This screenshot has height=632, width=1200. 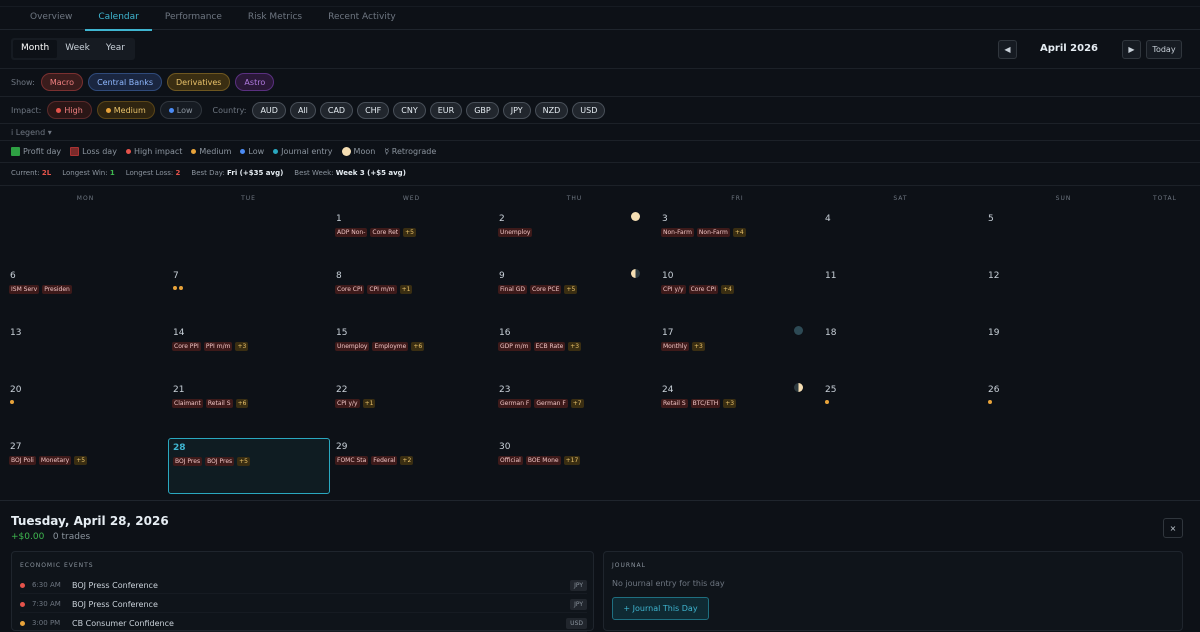 I want to click on country-all: All, so click(x=302, y=110).